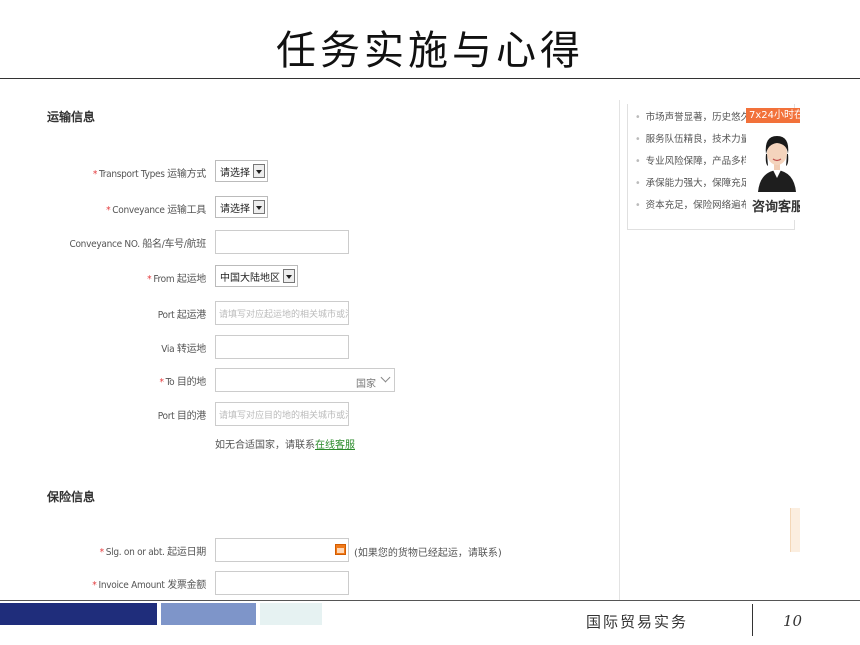 The width and height of the screenshot is (860, 645). What do you see at coordinates (773, 115) in the screenshot?
I see `service-hours-tag: 7x24小时在线` at bounding box center [773, 115].